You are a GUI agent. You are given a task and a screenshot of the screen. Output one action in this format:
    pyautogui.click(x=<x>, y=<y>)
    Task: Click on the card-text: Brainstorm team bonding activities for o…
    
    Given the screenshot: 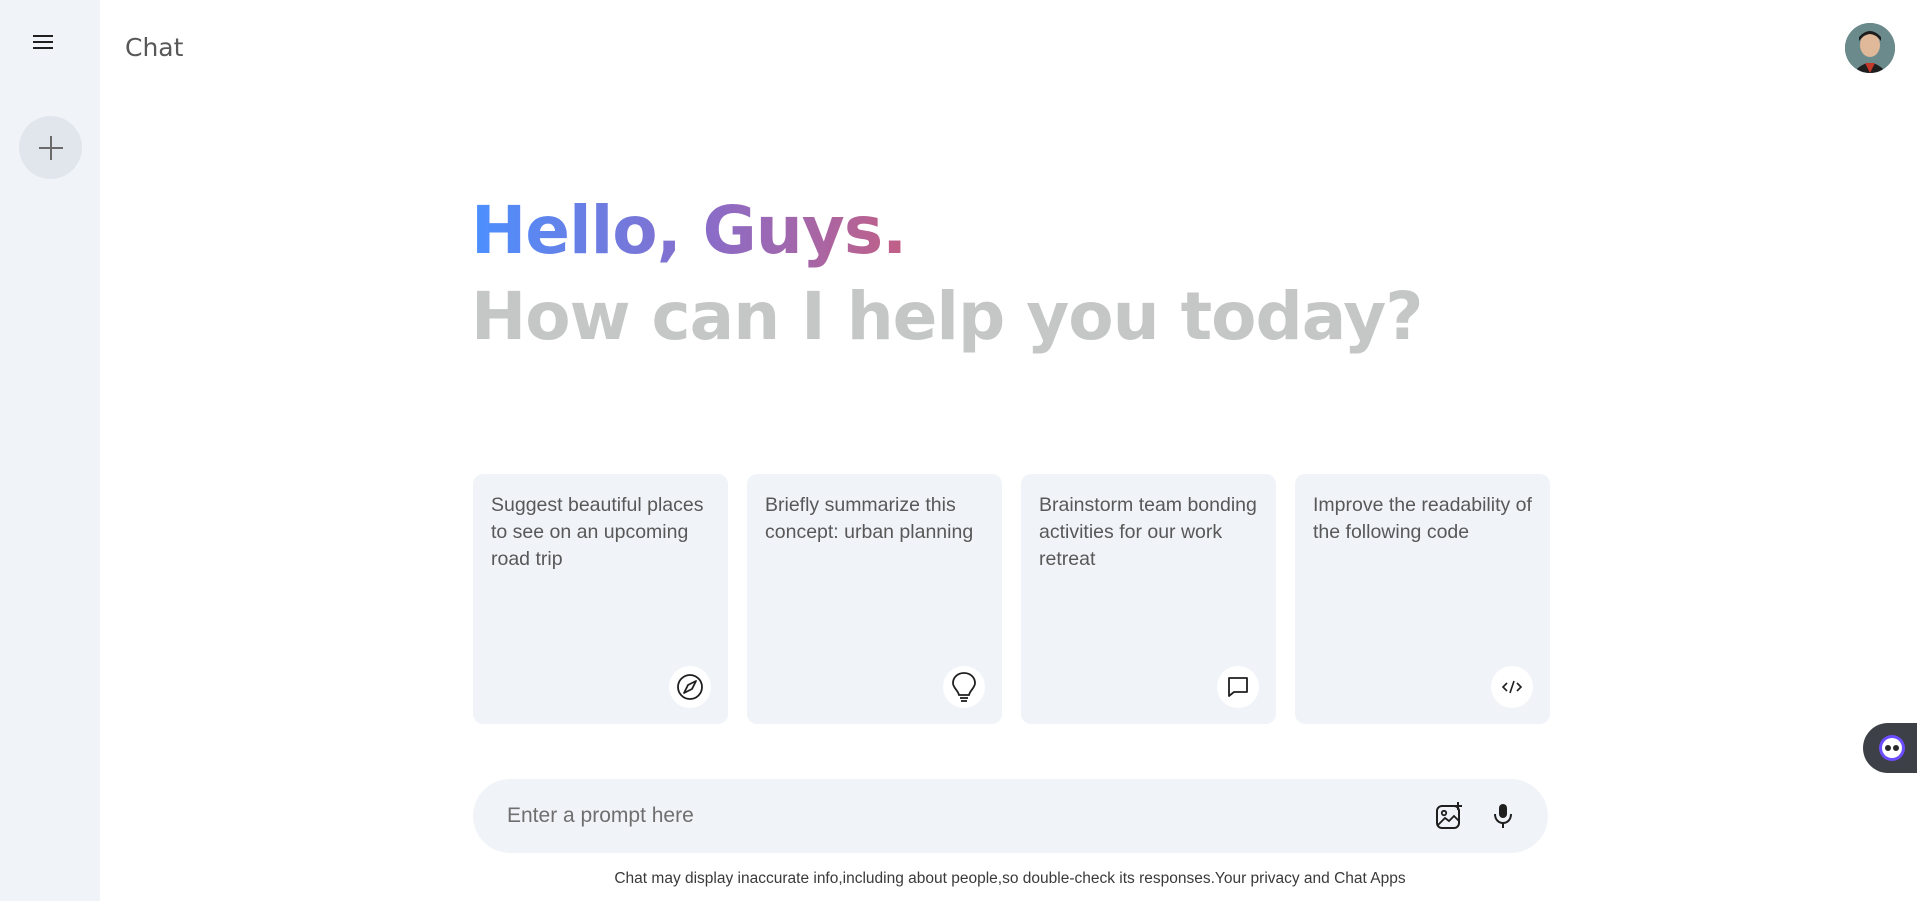 What is the action you would take?
    pyautogui.click(x=1148, y=532)
    